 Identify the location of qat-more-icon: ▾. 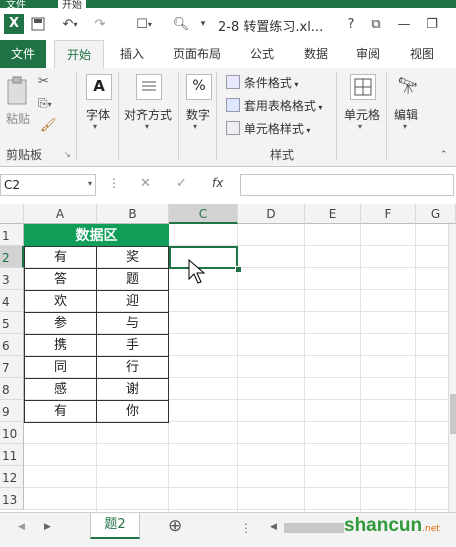
(203, 24).